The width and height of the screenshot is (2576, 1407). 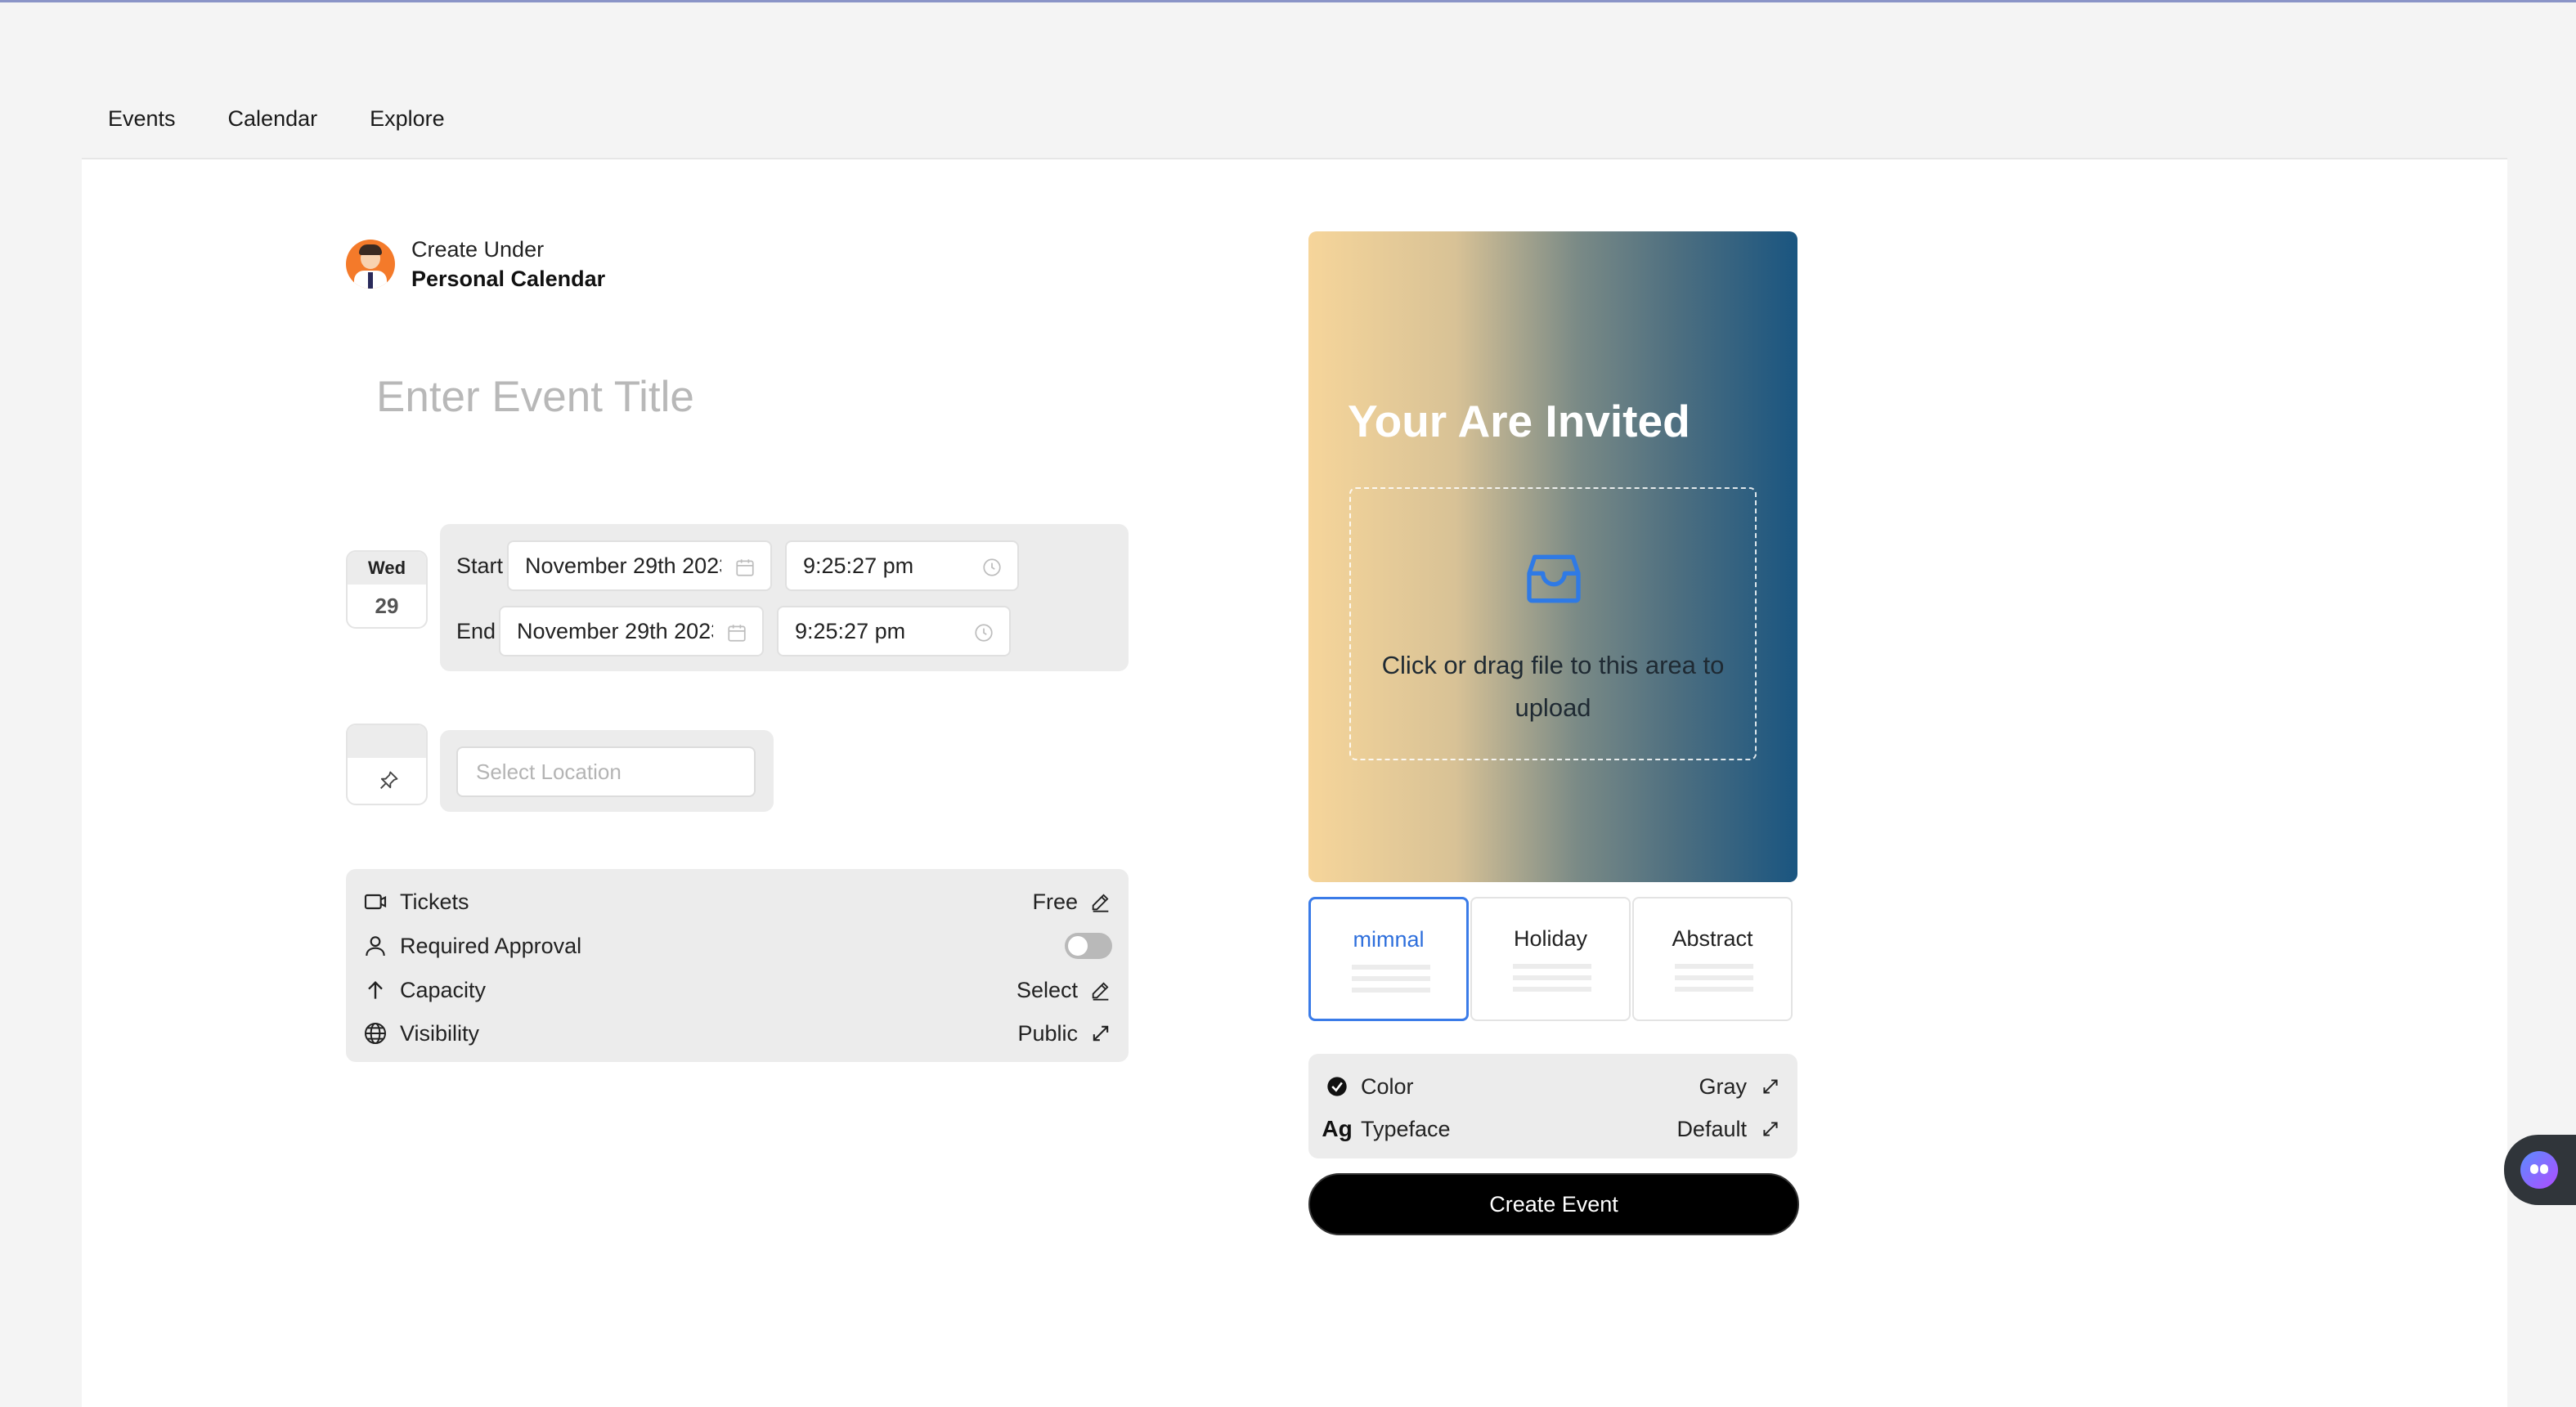 What do you see at coordinates (1553, 1204) in the screenshot?
I see `create-event-button: Create Event` at bounding box center [1553, 1204].